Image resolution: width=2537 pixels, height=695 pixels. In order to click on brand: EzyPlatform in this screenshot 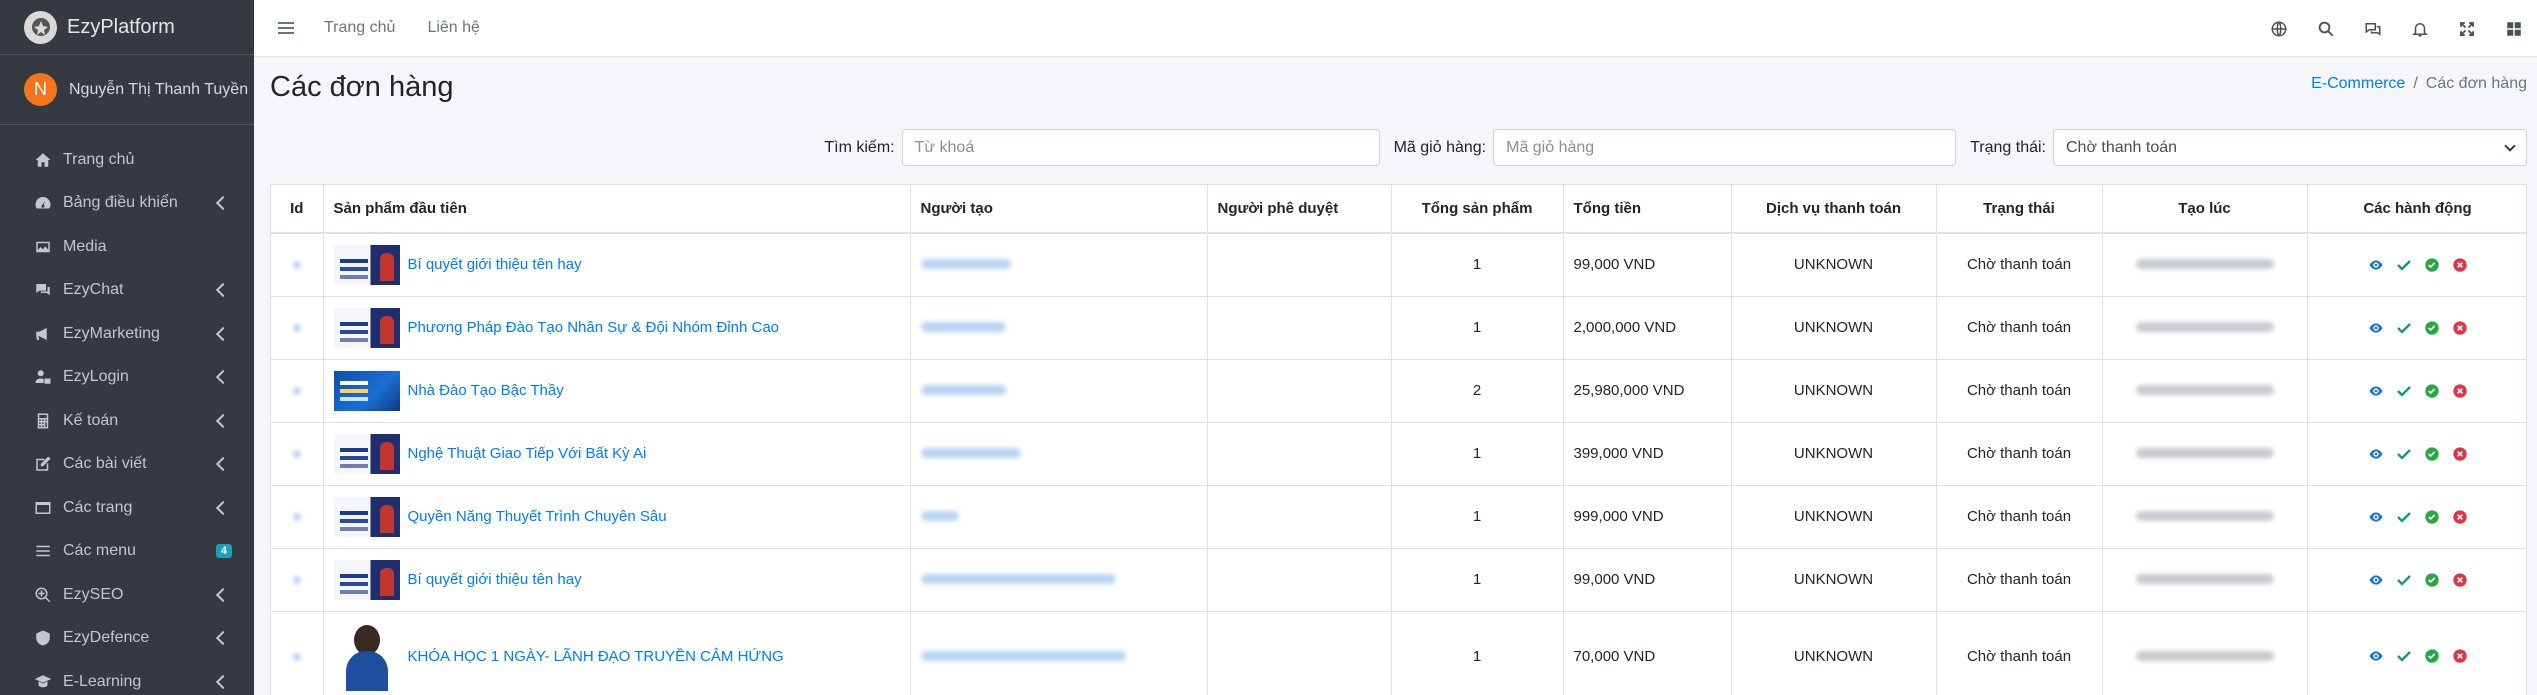, I will do `click(127, 27)`.